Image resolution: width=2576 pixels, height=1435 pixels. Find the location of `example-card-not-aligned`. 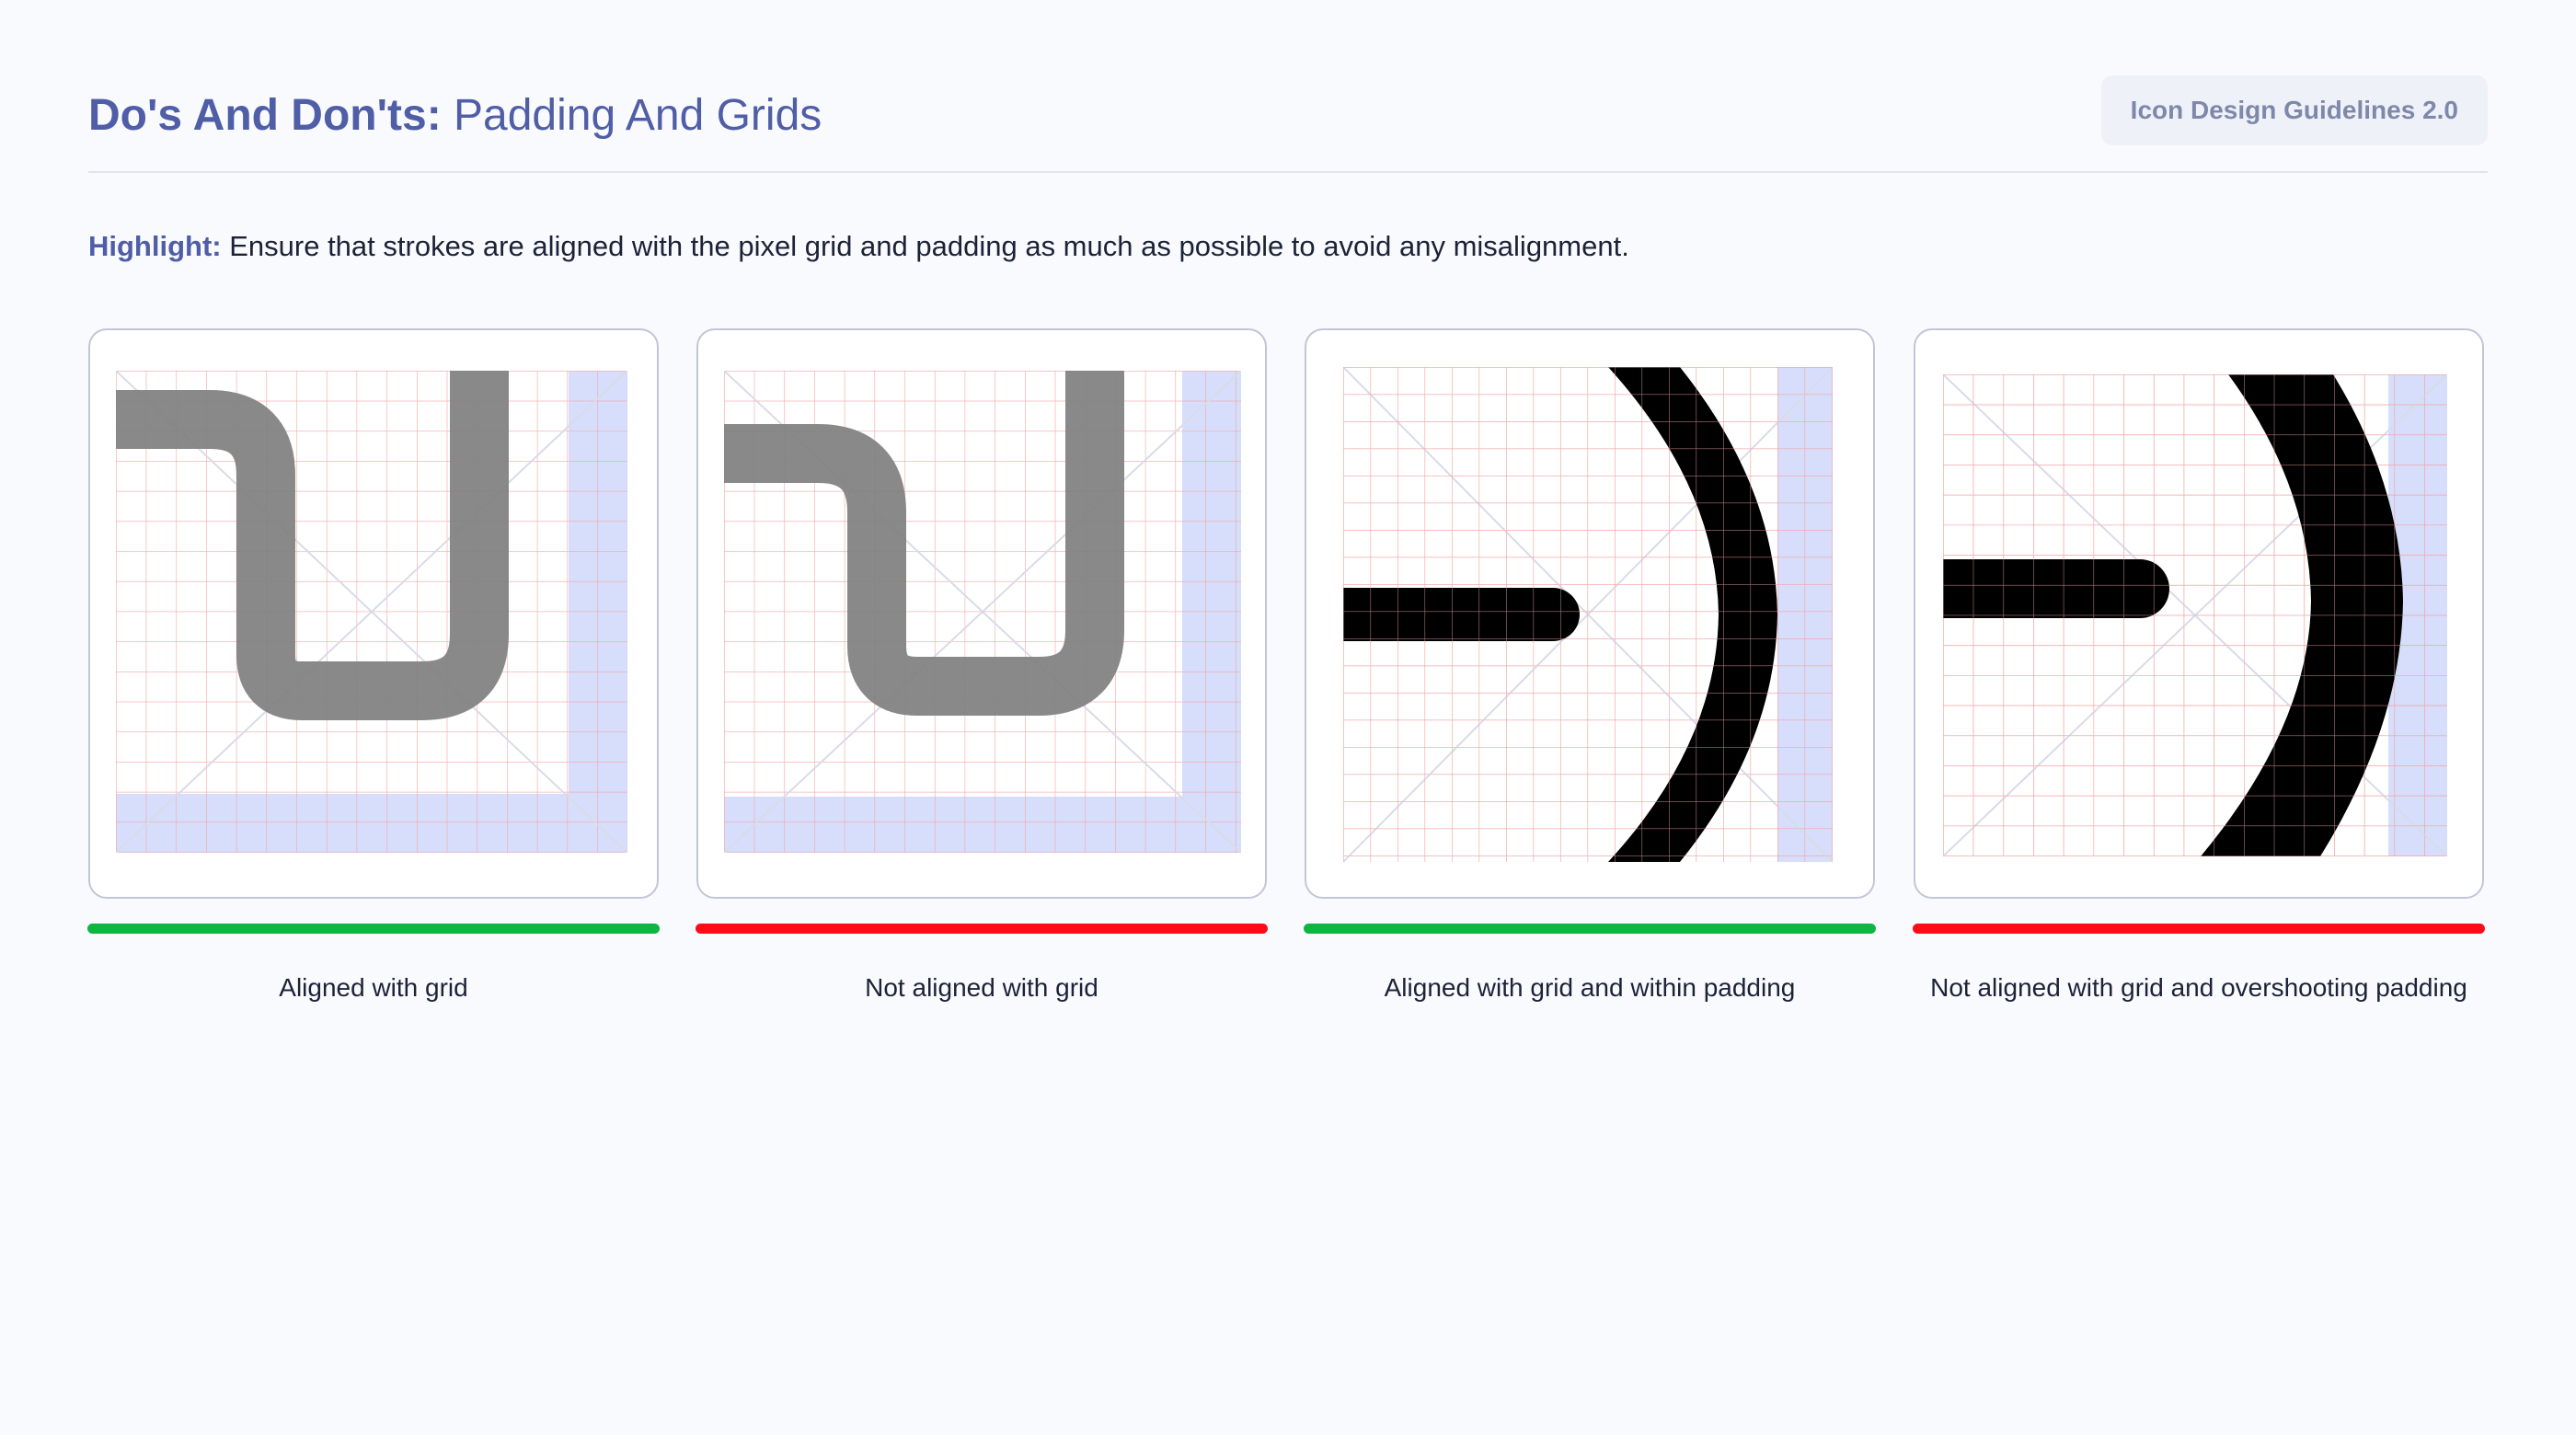

example-card-not-aligned is located at coordinates (981, 613).